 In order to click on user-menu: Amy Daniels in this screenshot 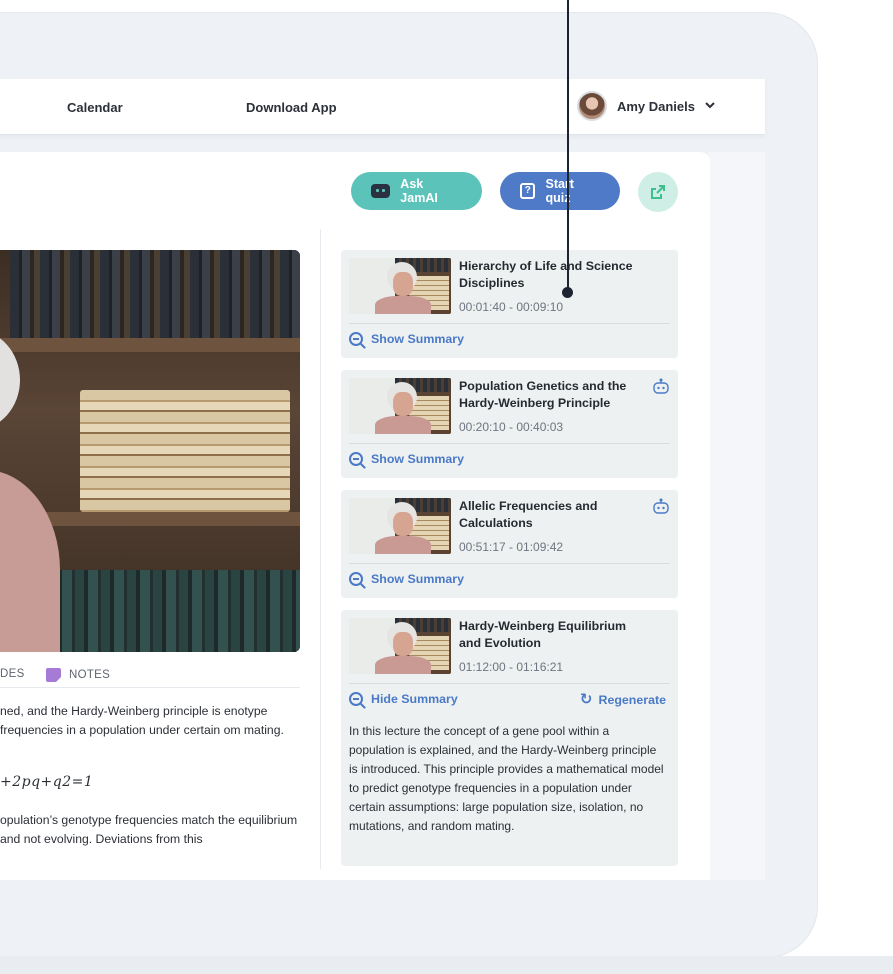, I will do `click(645, 106)`.